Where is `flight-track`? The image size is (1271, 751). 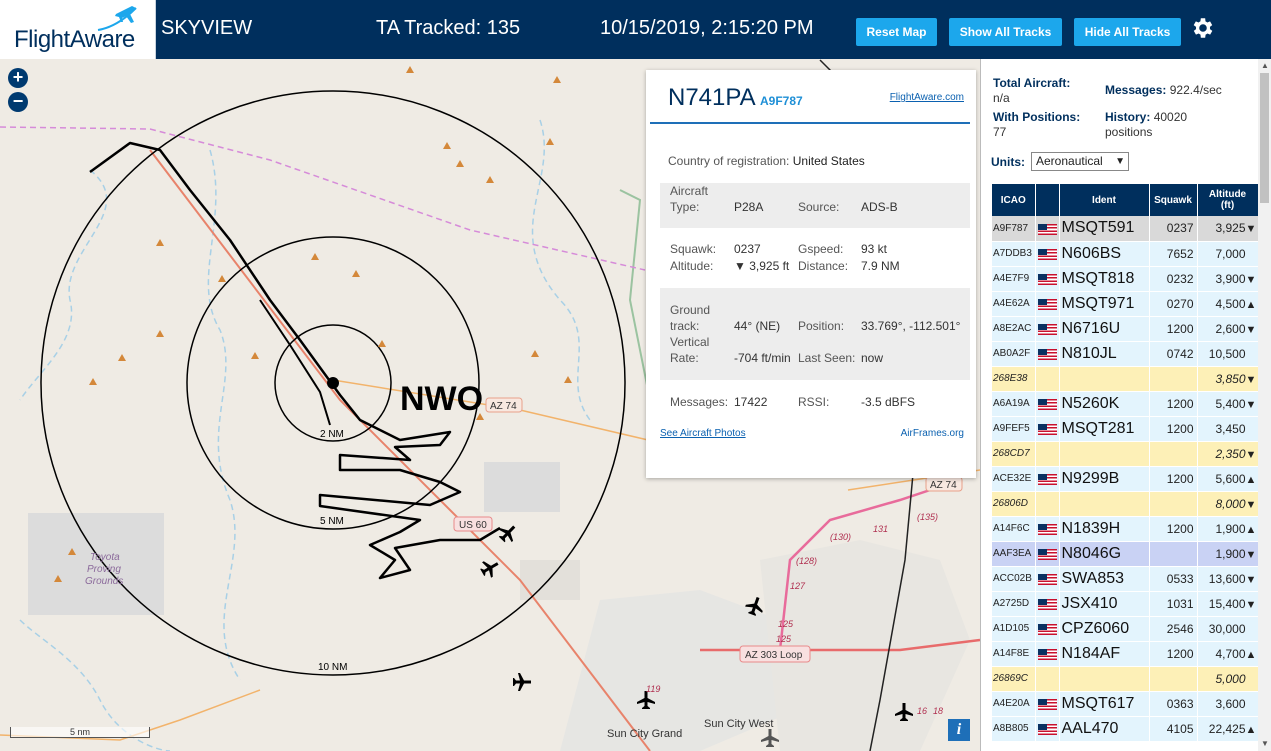 flight-track is located at coordinates (295, 362).